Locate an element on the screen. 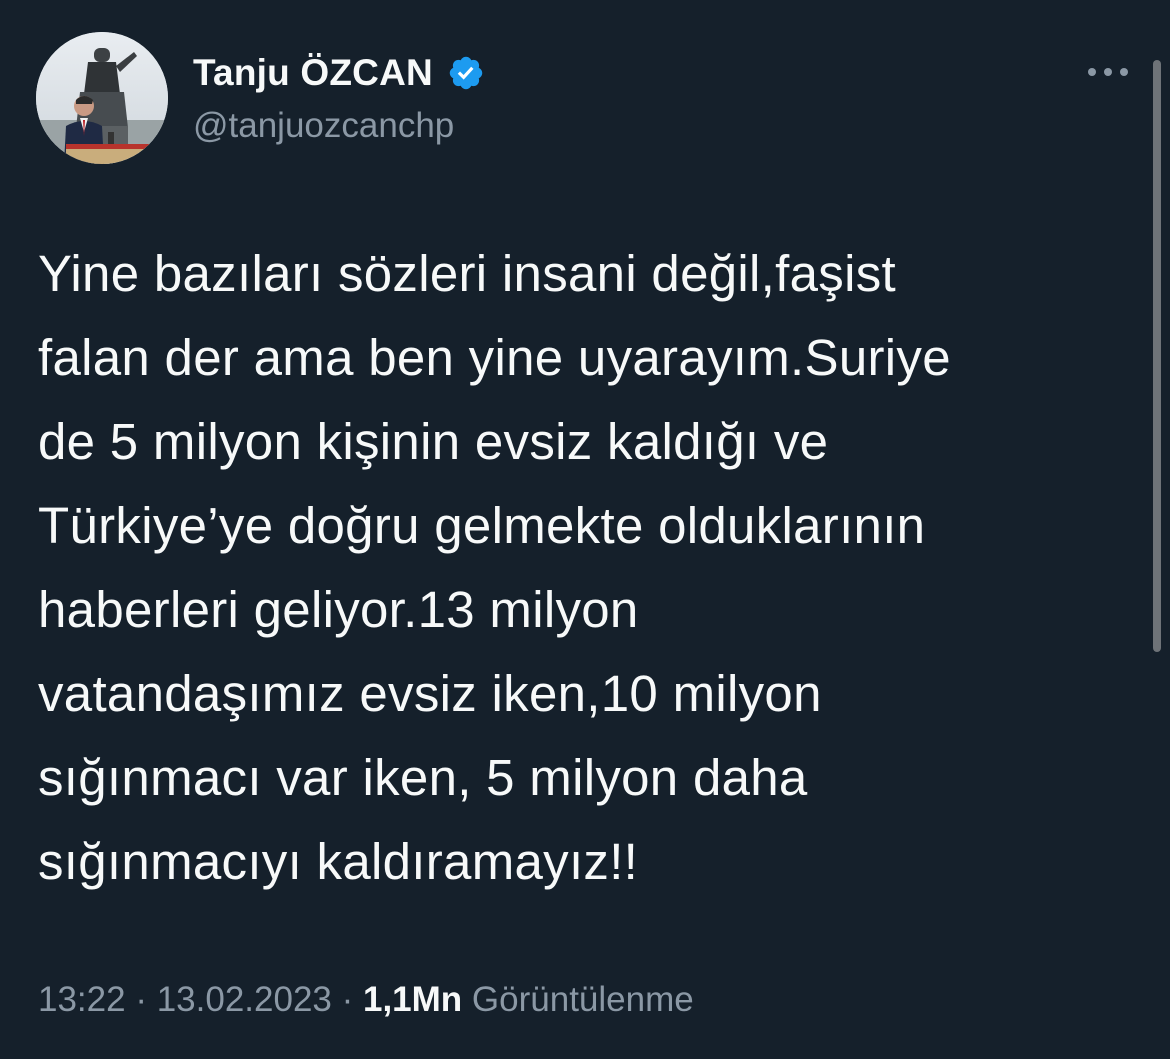 This screenshot has width=1170, height=1059. views-count: 1,1Mn is located at coordinates (412, 999).